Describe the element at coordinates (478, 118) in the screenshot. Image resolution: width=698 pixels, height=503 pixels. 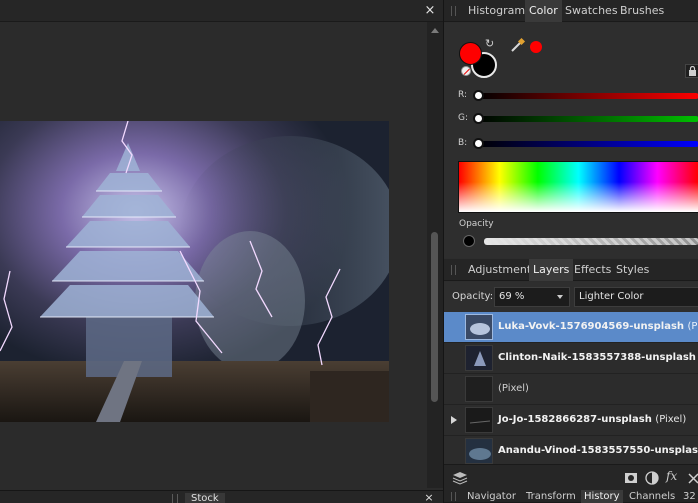
I see `green-slider-knob` at that location.